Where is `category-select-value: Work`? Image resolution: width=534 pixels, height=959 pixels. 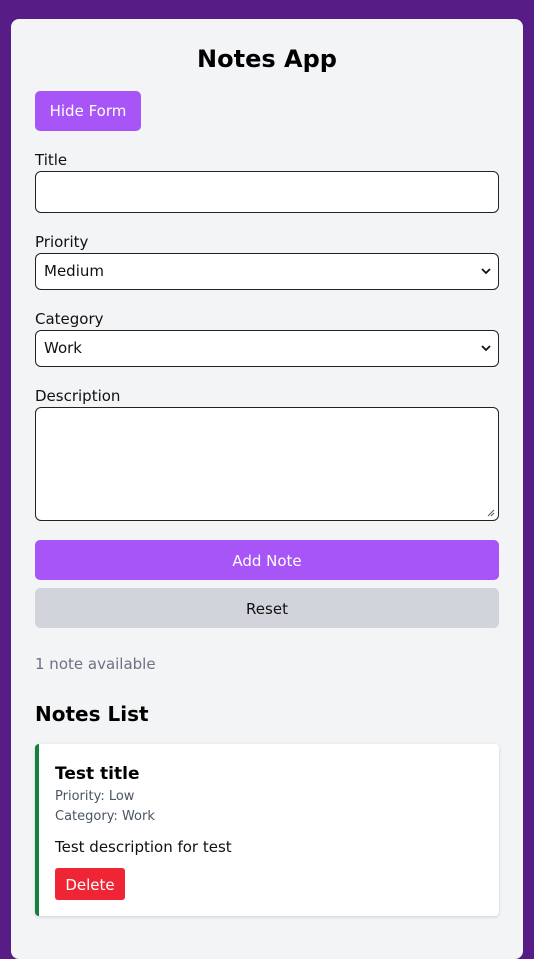
category-select-value: Work is located at coordinates (63, 348).